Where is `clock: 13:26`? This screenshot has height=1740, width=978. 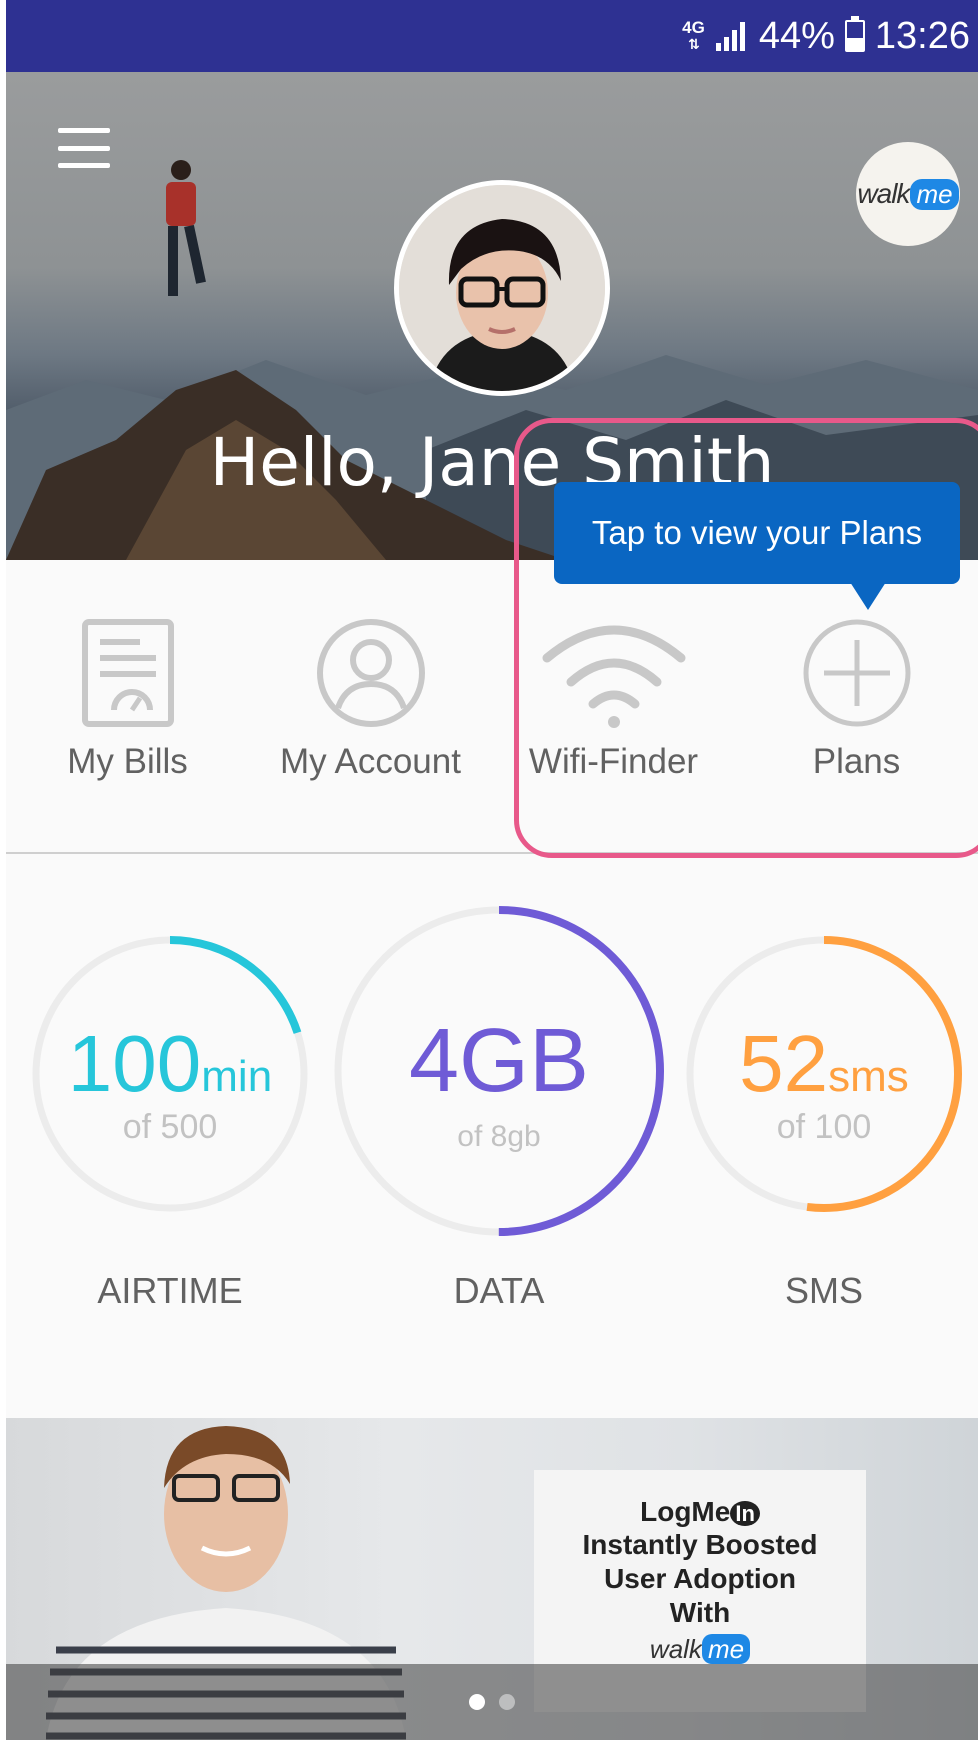
clock: 13:26 is located at coordinates (922, 35).